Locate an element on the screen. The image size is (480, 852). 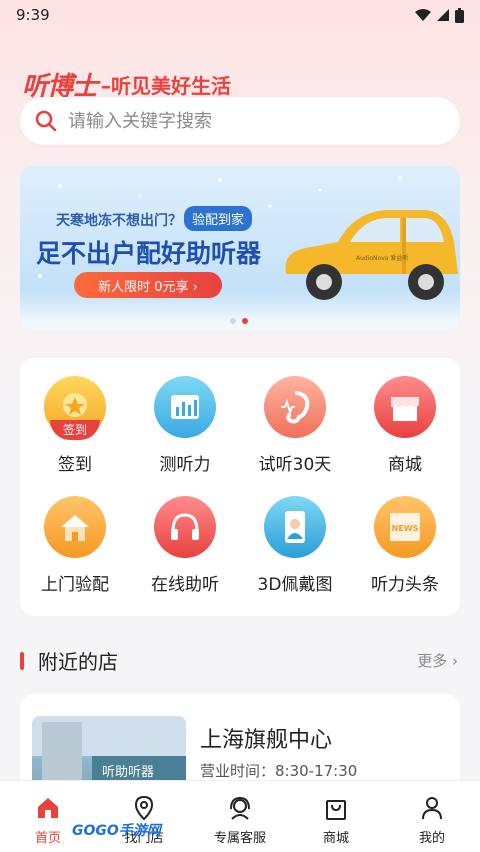
banner-tag: 验配到家 is located at coordinates (218, 218).